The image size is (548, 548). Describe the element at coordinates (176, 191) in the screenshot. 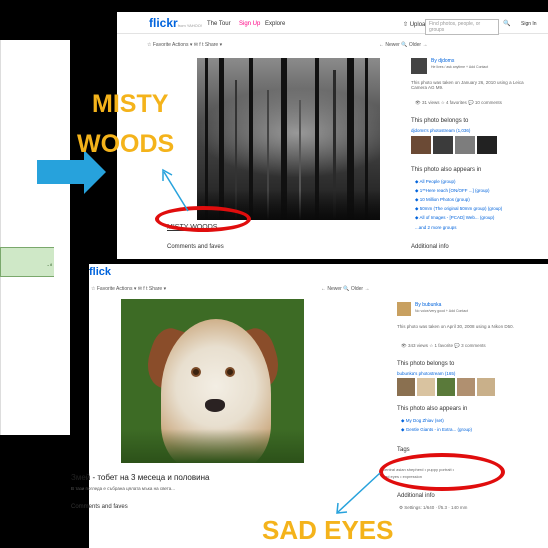

I see `arrow-misty` at that location.